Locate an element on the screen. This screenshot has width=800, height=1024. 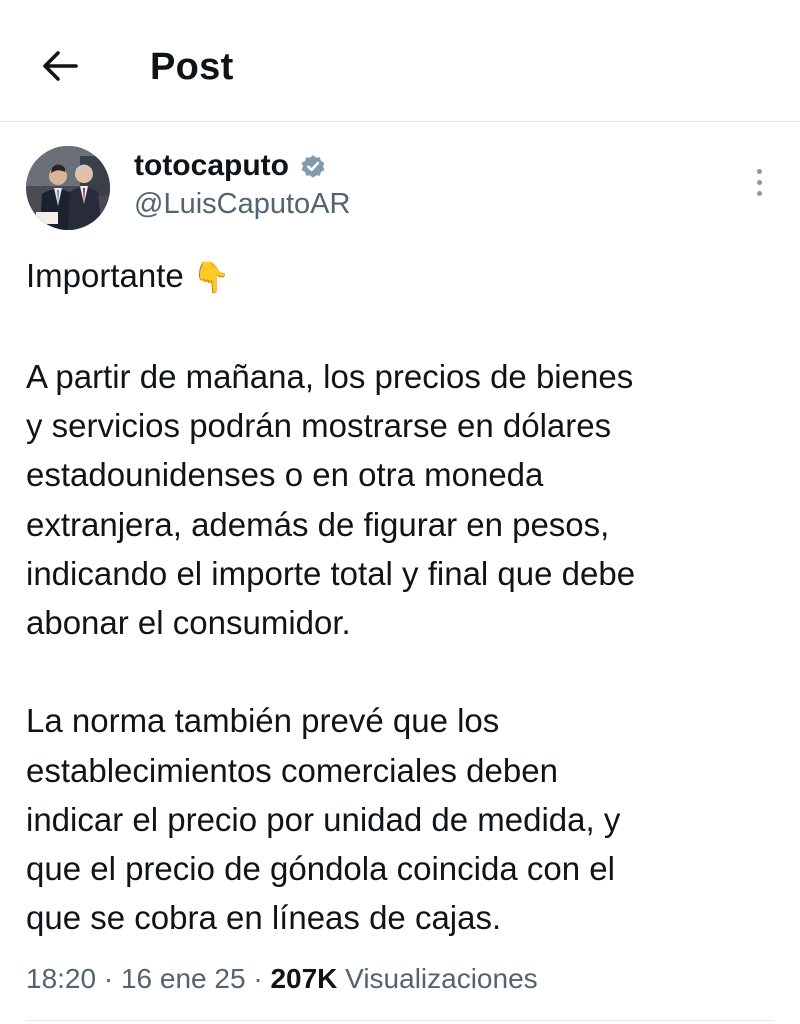
back-button is located at coordinates (60, 66).